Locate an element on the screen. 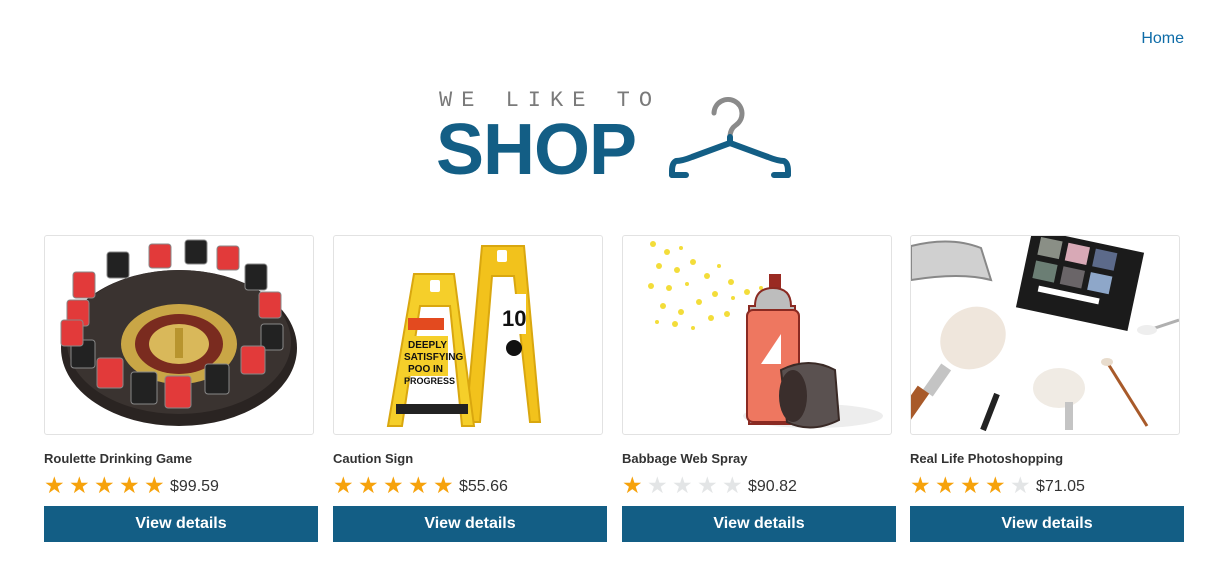  product-price: $71.05 is located at coordinates (1060, 486).